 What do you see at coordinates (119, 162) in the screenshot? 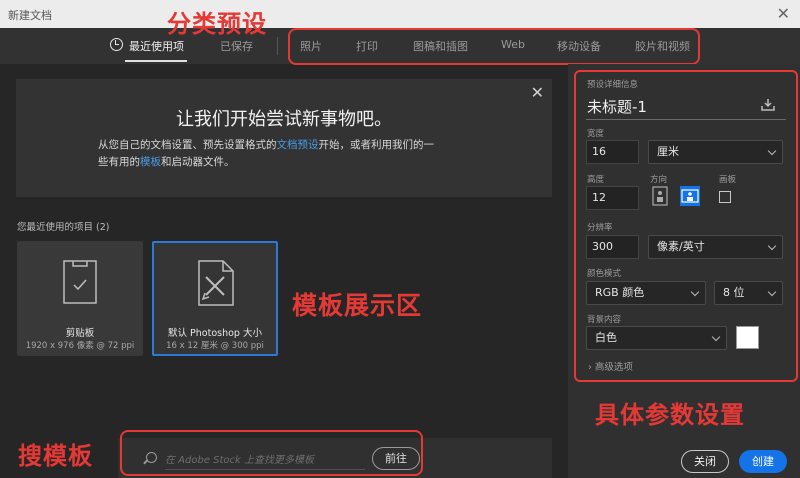
I see `banner-text-part: 些有用的` at bounding box center [119, 162].